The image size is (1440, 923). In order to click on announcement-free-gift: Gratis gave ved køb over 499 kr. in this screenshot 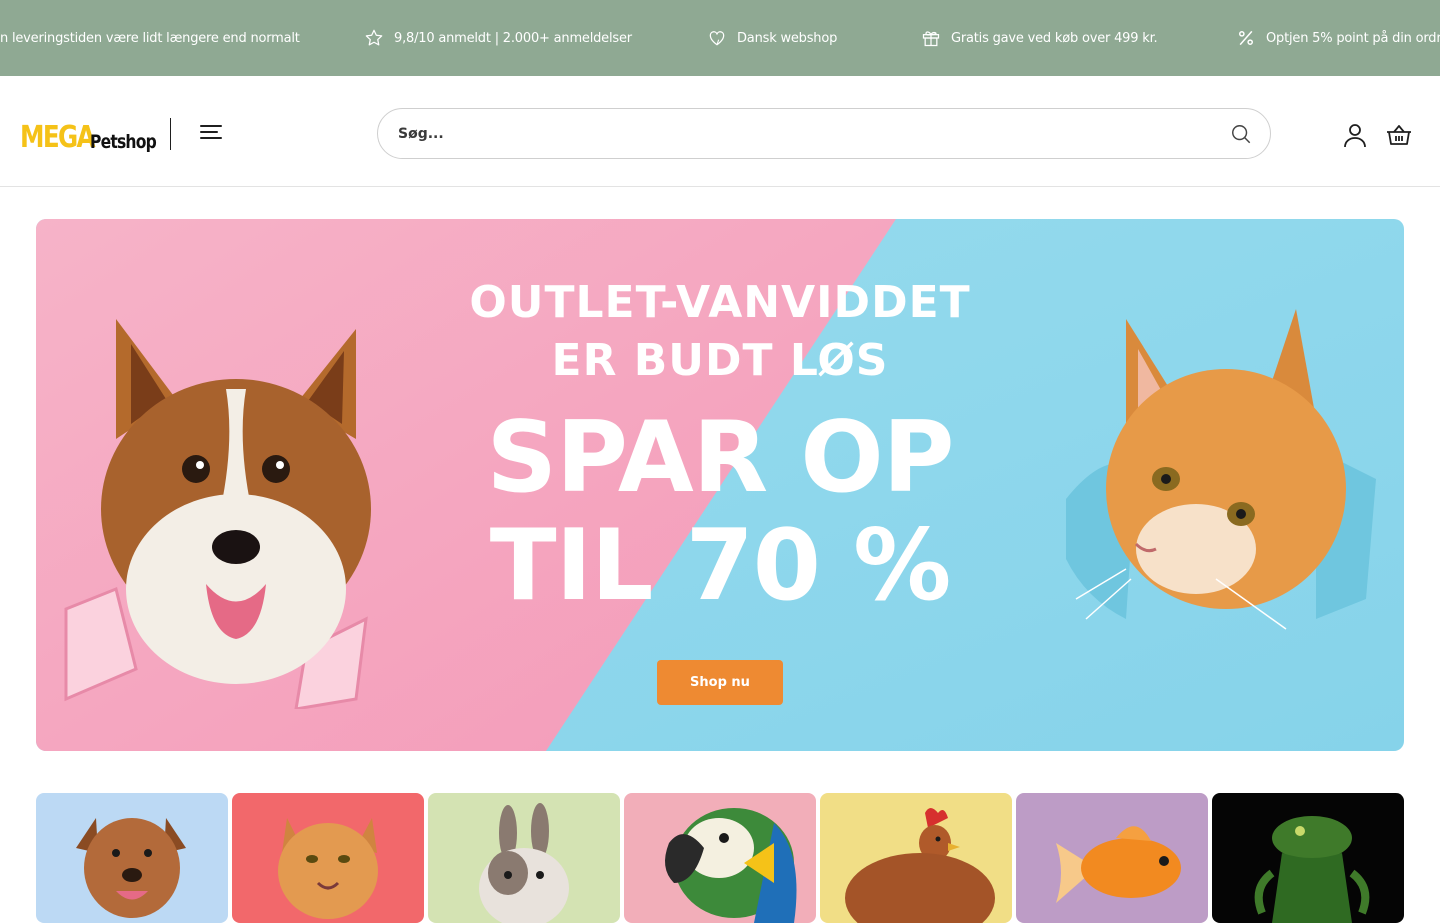, I will do `click(1039, 38)`.